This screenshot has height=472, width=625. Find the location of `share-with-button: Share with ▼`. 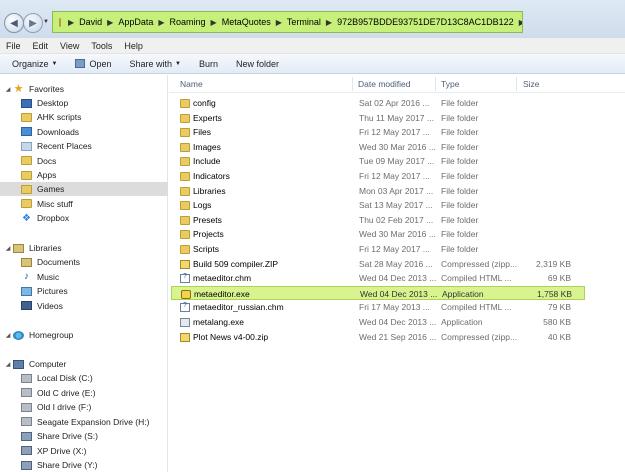

share-with-button: Share with ▼ is located at coordinates (155, 64).